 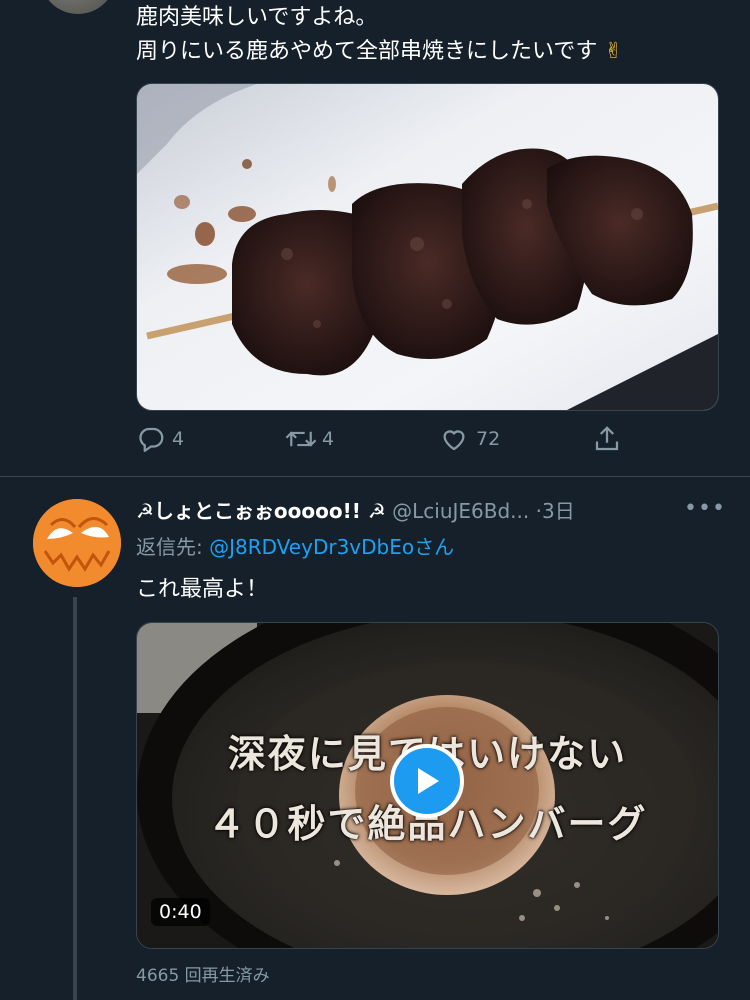 What do you see at coordinates (257, 17) in the screenshot?
I see `tweet-text-line-1: 鹿肉美味しいですよね。` at bounding box center [257, 17].